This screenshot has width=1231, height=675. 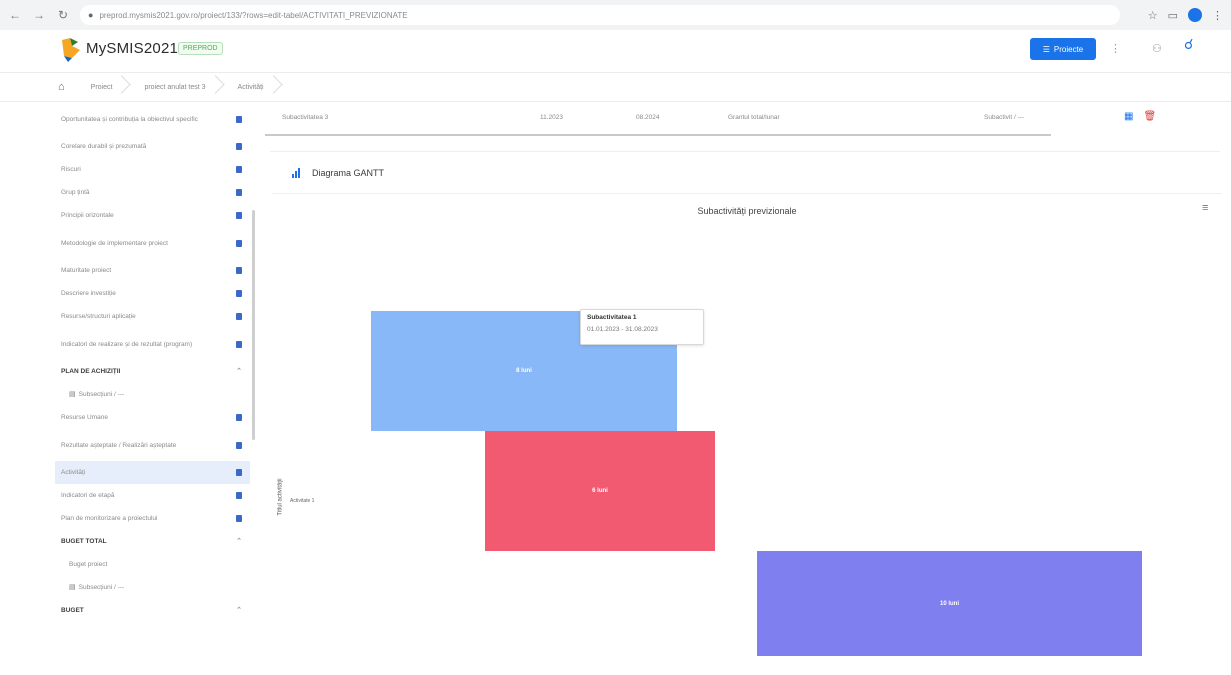 What do you see at coordinates (296, 172) in the screenshot?
I see `bar-chart-icon` at bounding box center [296, 172].